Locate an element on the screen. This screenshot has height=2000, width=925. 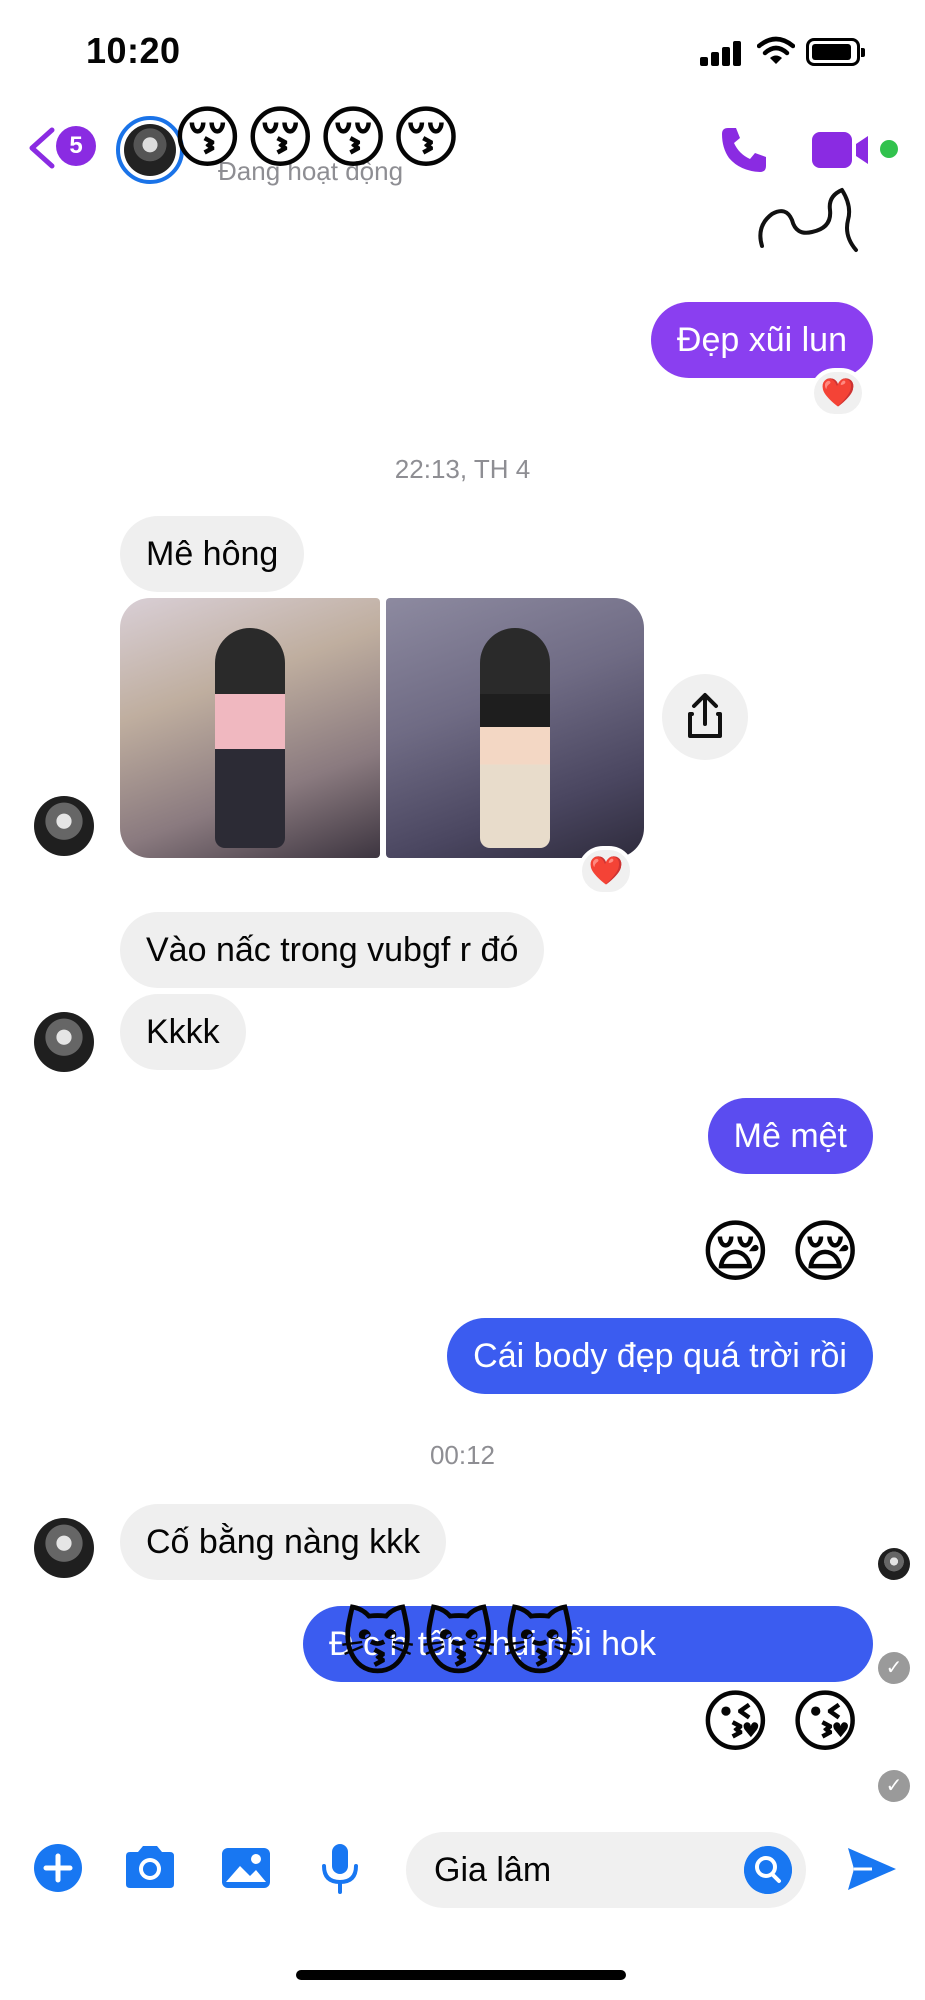
outgoing-message: Mê mệt is located at coordinates (790, 1136).